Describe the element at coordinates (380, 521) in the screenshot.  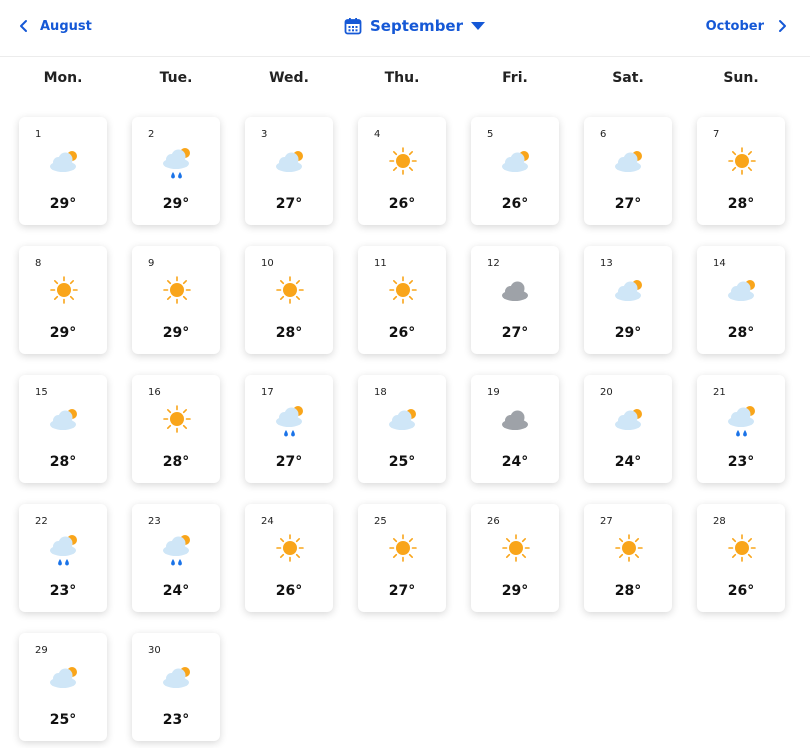
I see `day-number: 25` at that location.